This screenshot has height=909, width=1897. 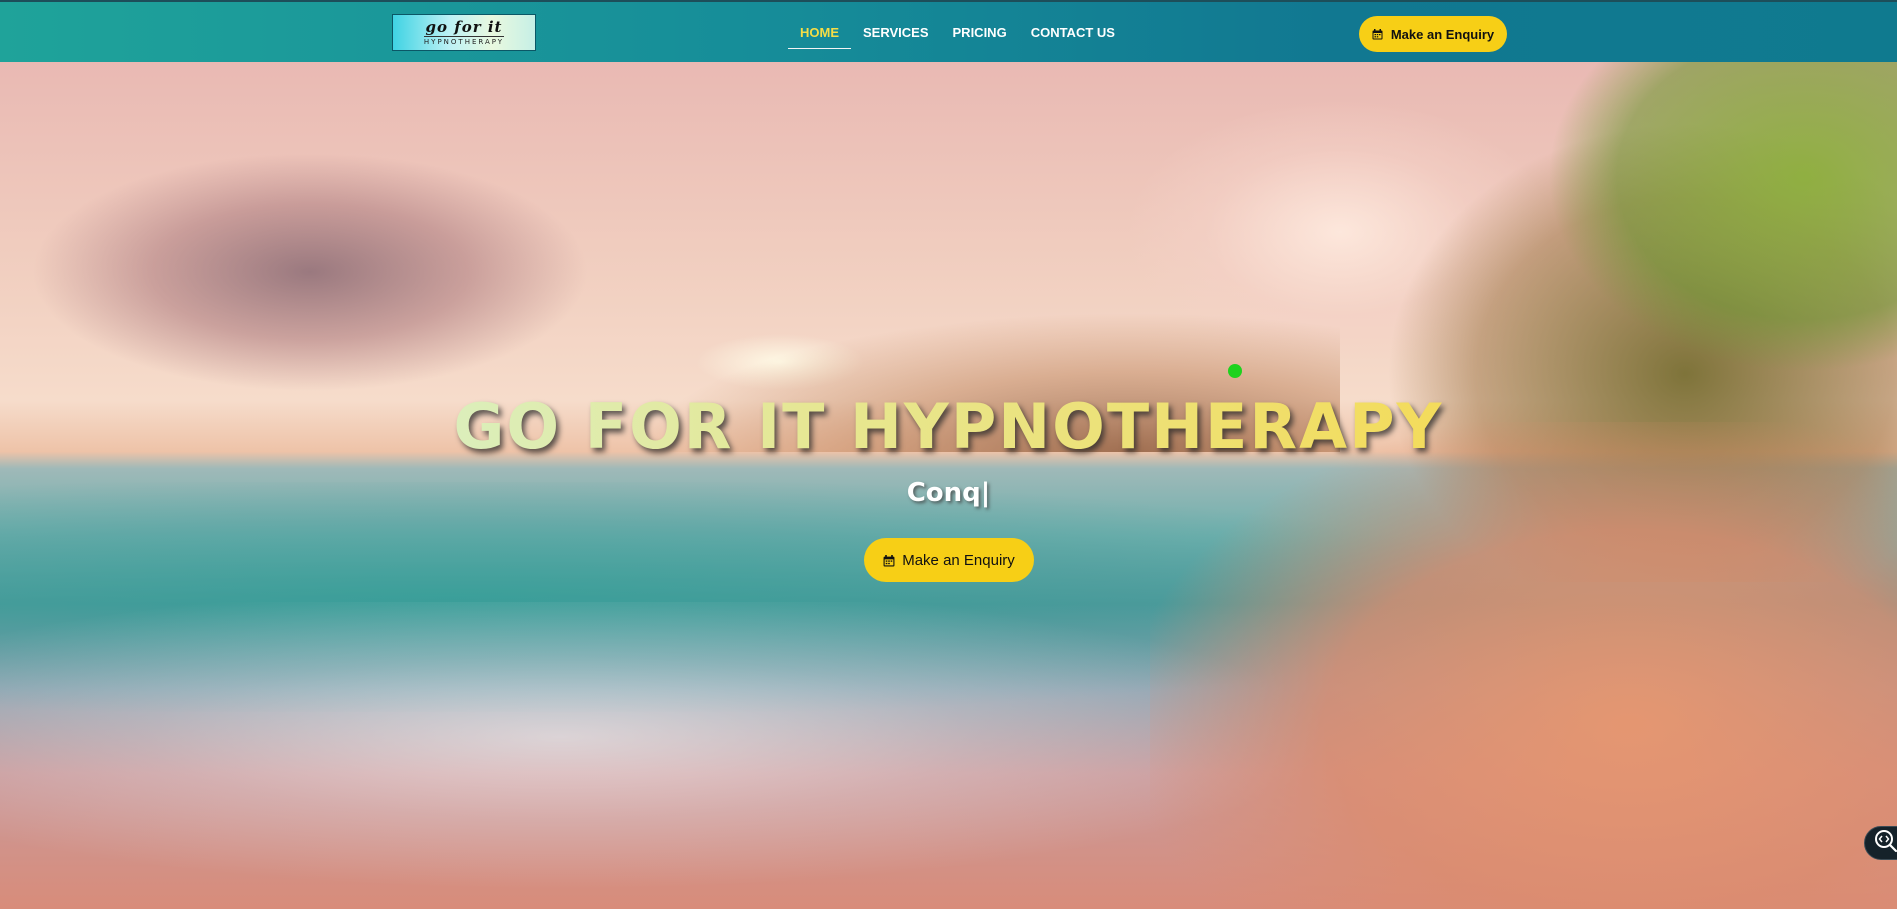 I want to click on cursor-indicator-dot, so click(x=1235, y=371).